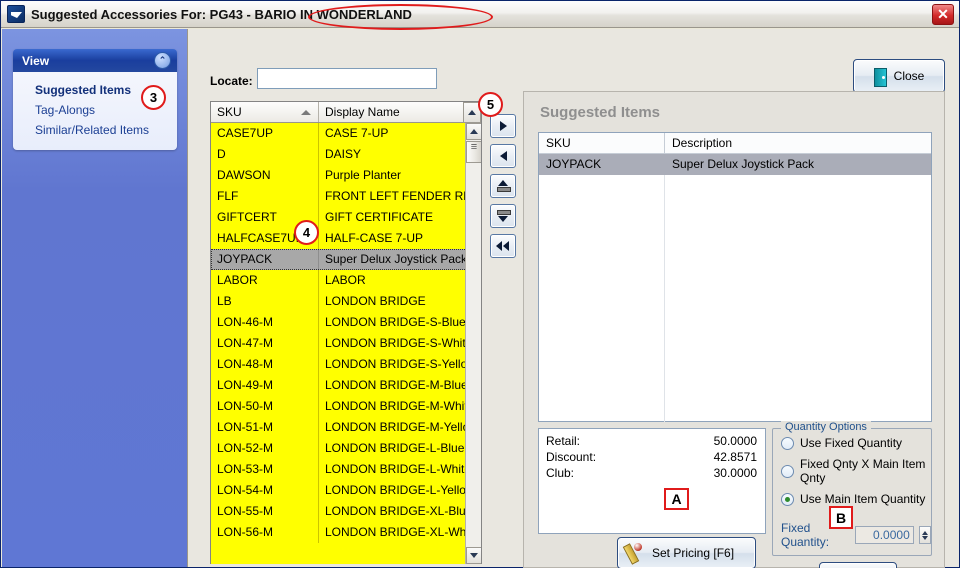 Image resolution: width=960 pixels, height=568 pixels. What do you see at coordinates (395, 343) in the screenshot?
I see `cell-display-name: LONDON BRIDGE-S-White` at bounding box center [395, 343].